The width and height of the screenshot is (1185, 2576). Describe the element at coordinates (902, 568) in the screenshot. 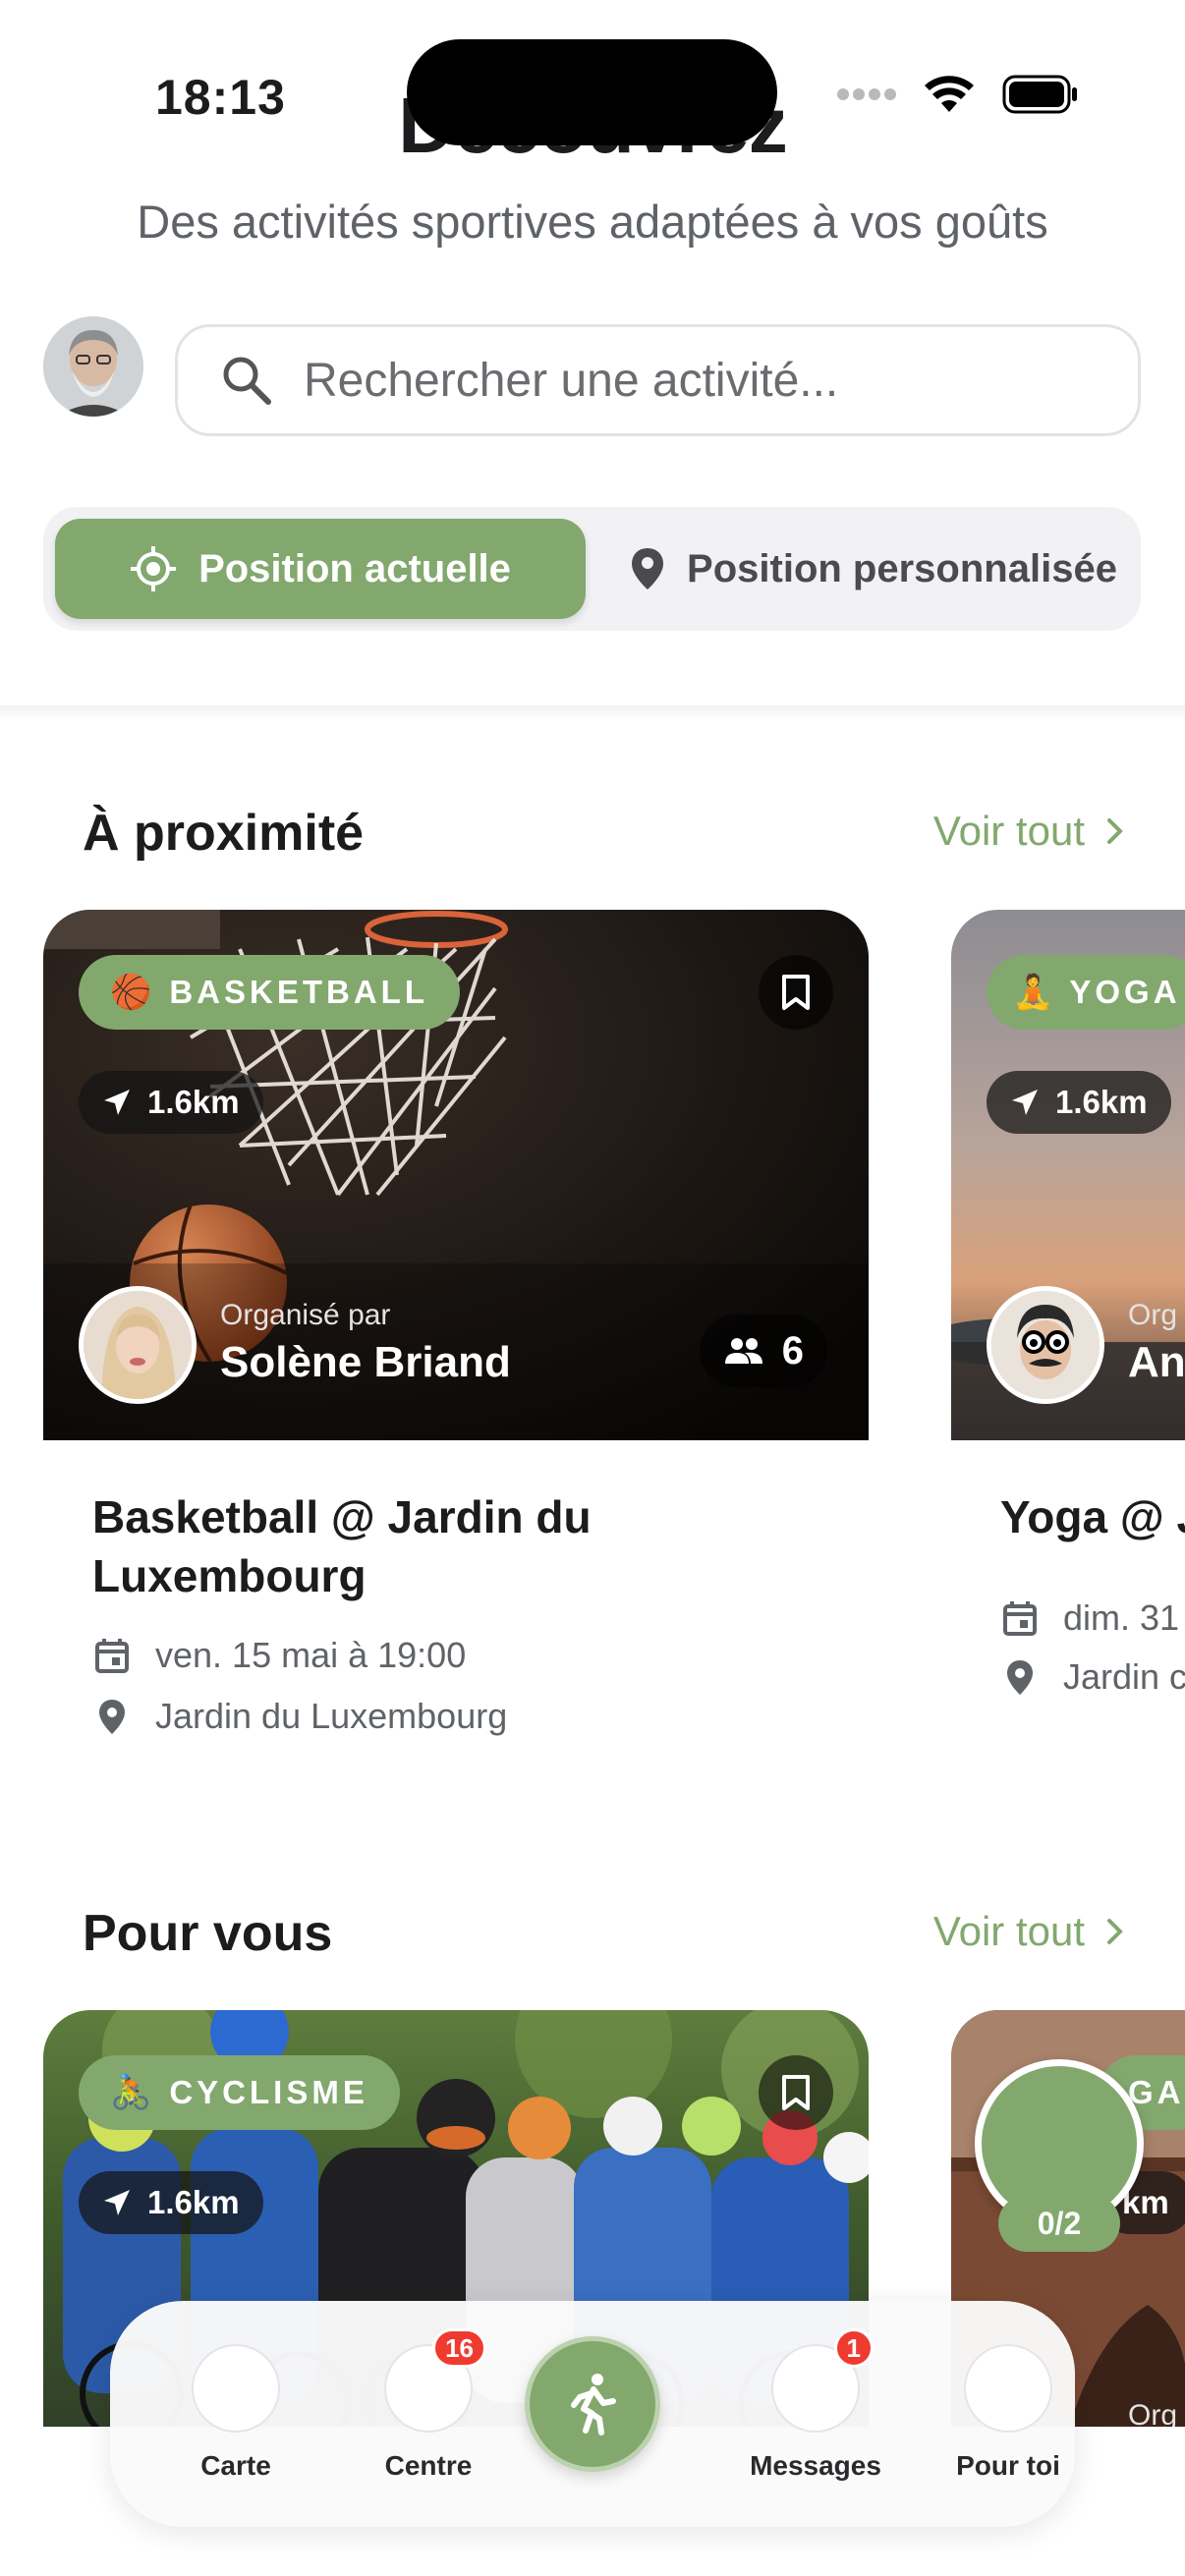

I see `custom-location-label: Position personnalisée` at that location.